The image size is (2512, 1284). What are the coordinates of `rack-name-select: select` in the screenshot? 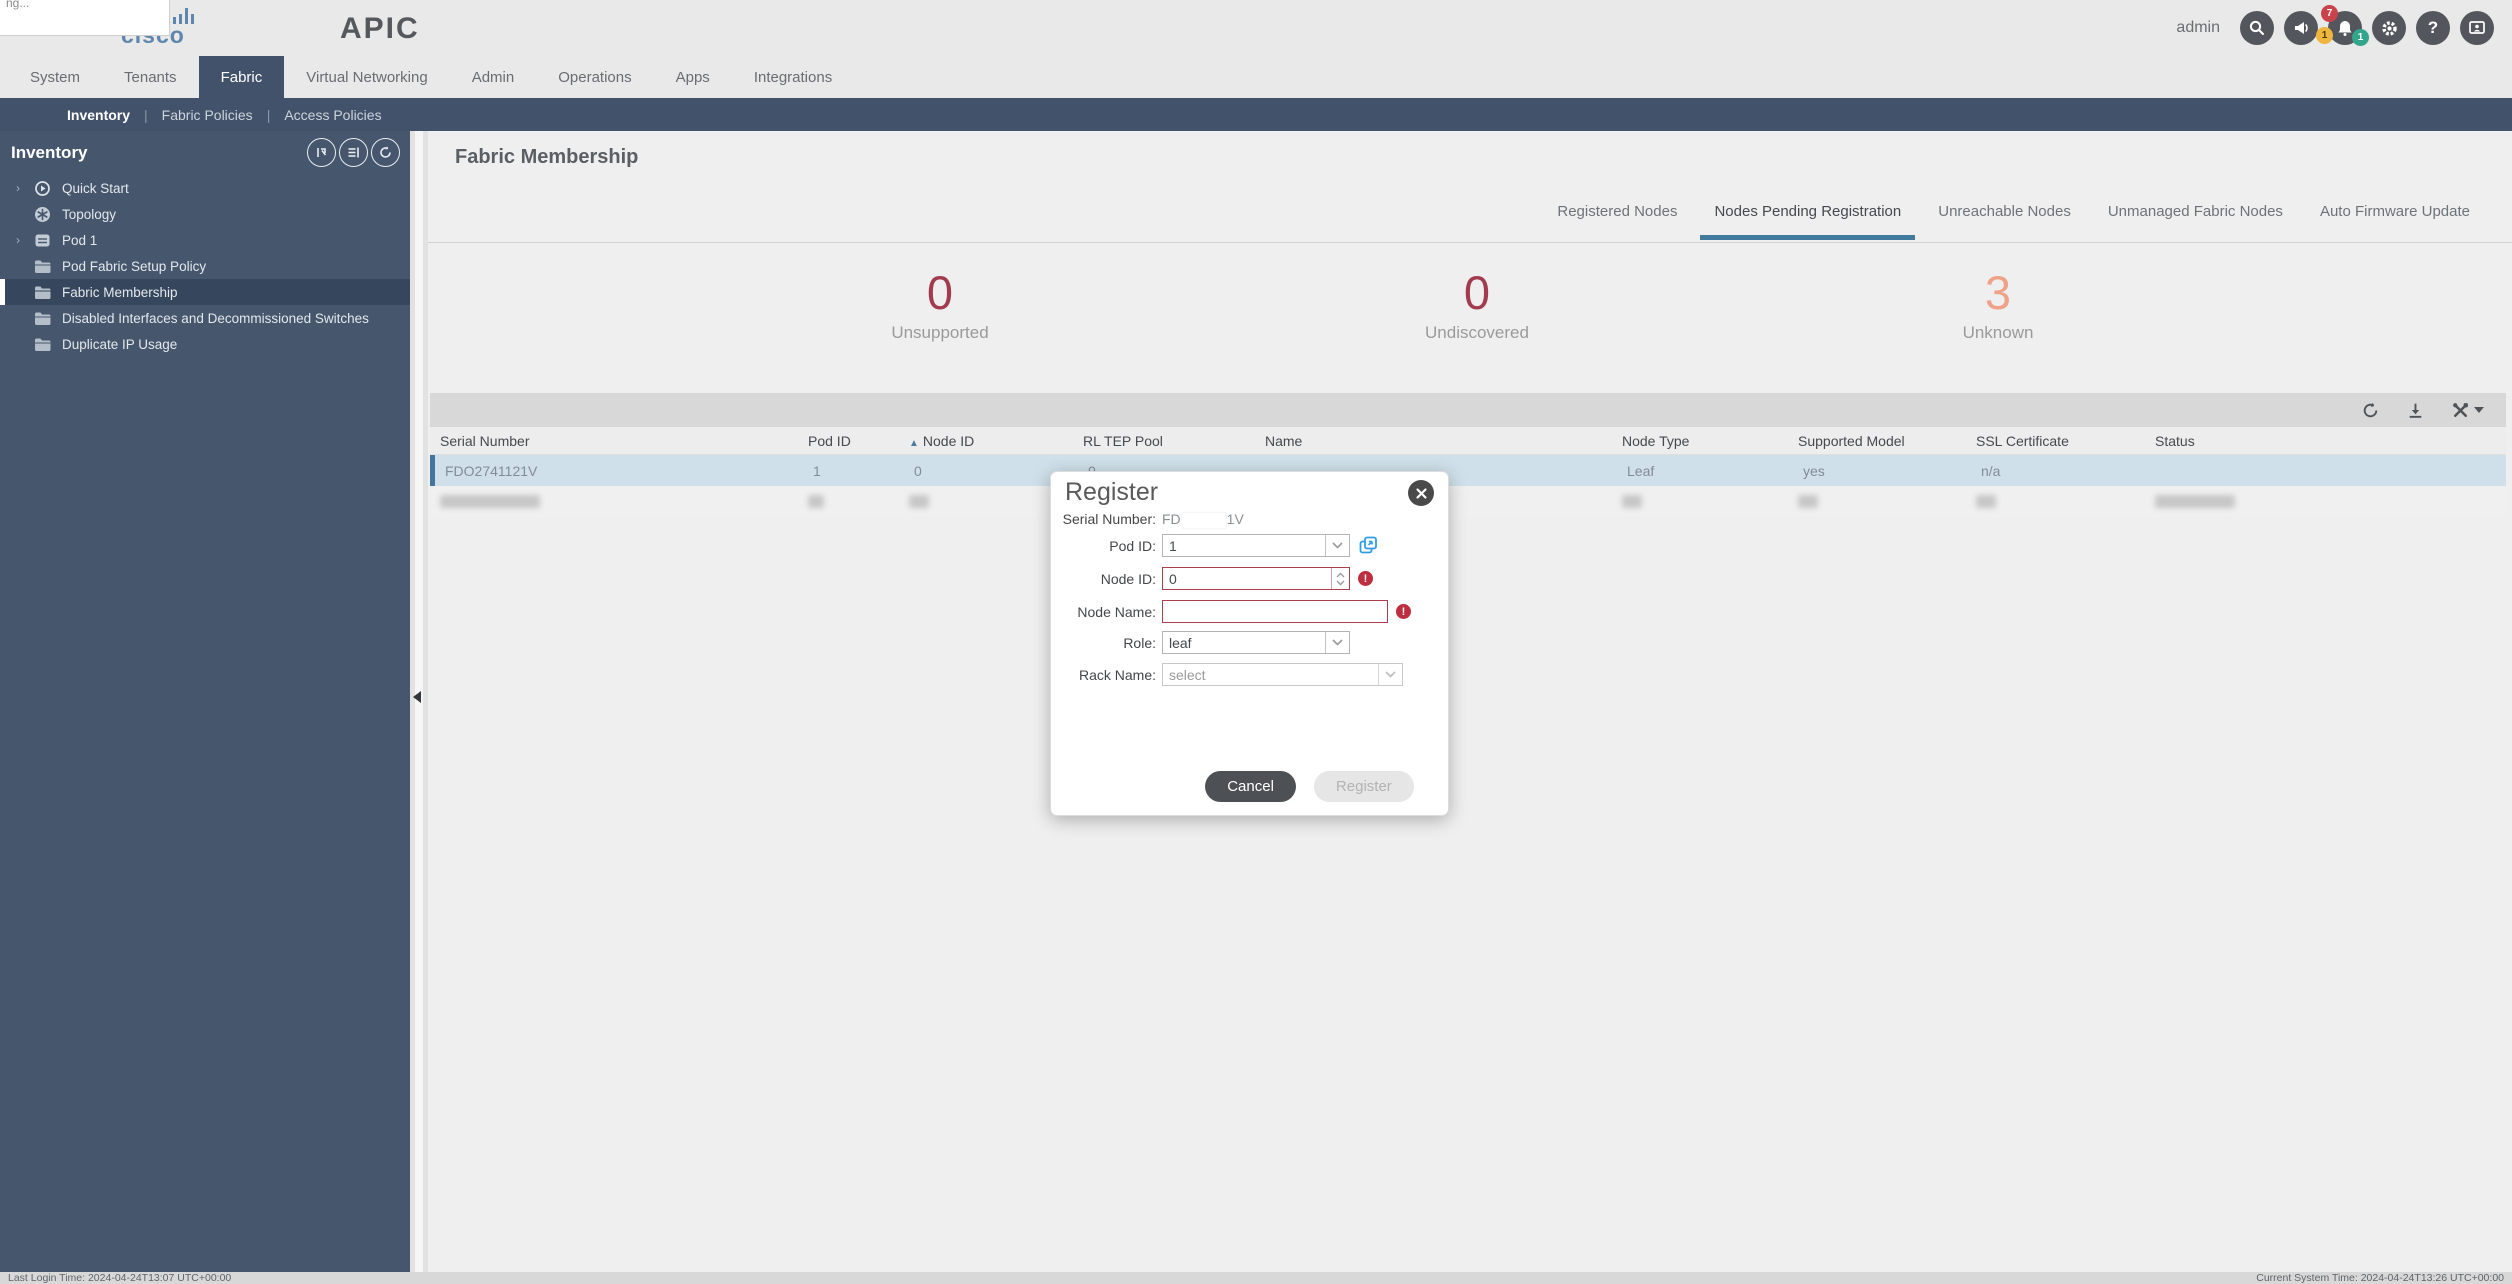 It's located at (1282, 674).